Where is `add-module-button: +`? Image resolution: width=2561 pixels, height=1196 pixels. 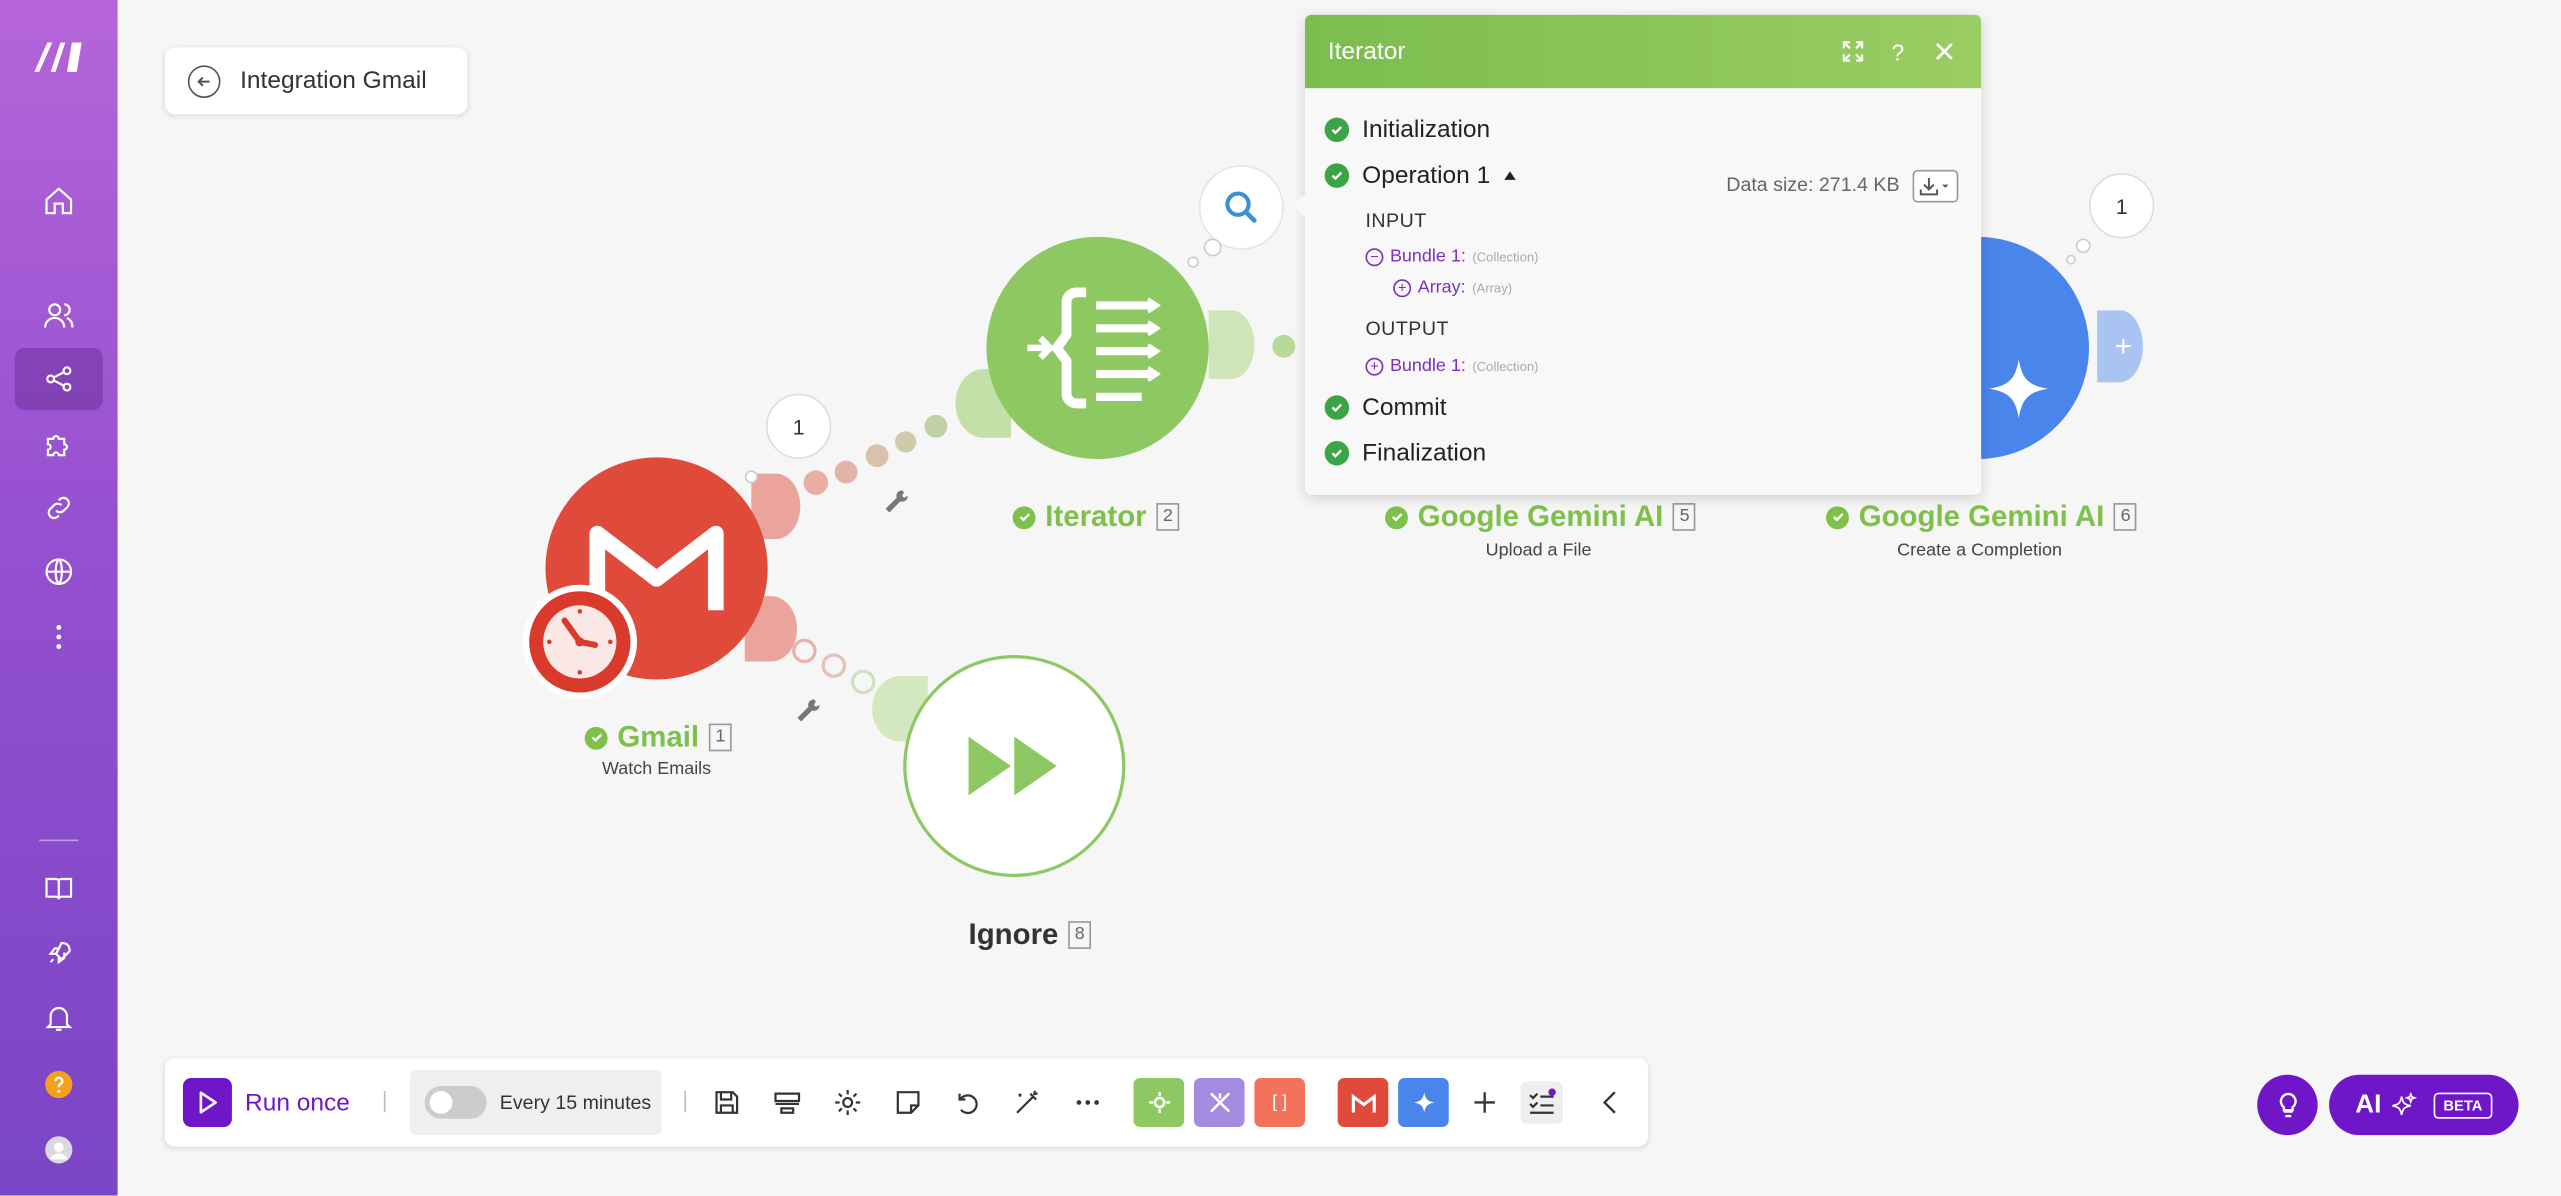 add-module-button: + is located at coordinates (2123, 346).